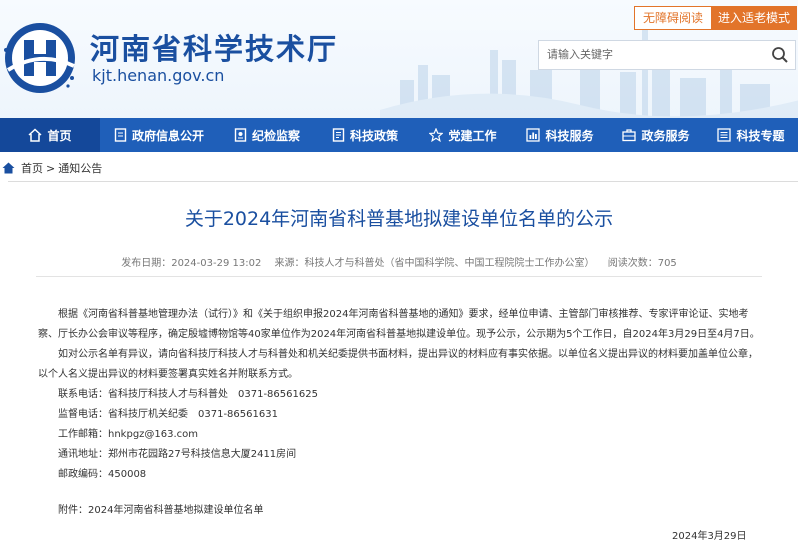 The width and height of the screenshot is (798, 544). Describe the element at coordinates (338, 135) in the screenshot. I see `policy-icon` at that location.